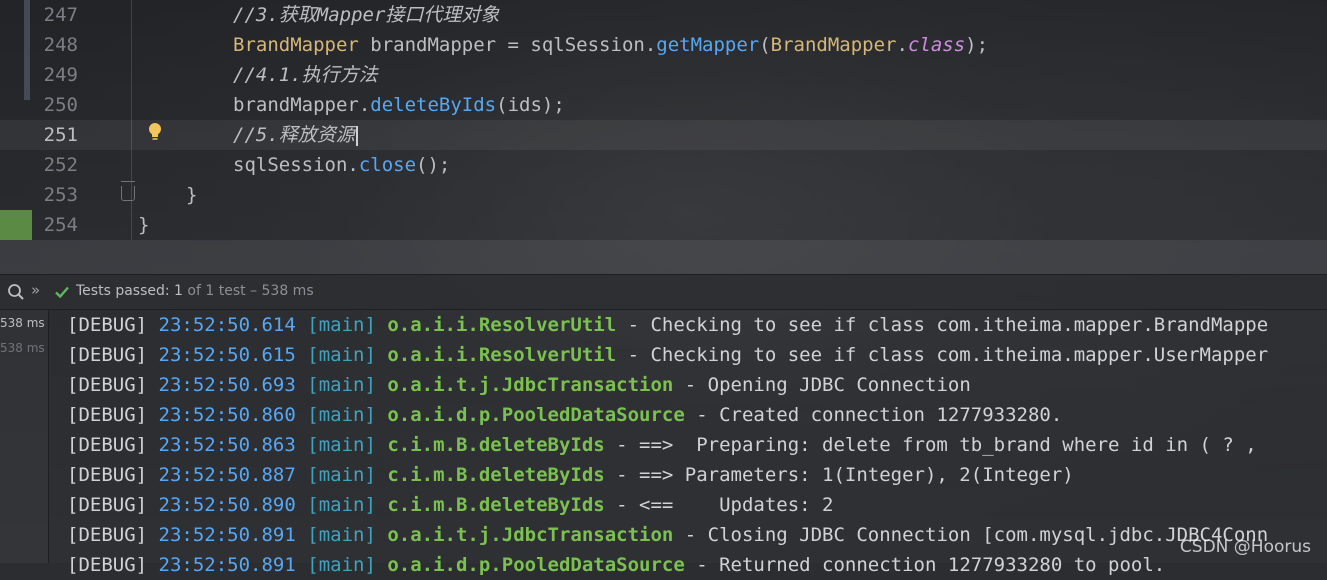 The image size is (1327, 580). Describe the element at coordinates (977, 45) in the screenshot. I see `code-token: );` at that location.